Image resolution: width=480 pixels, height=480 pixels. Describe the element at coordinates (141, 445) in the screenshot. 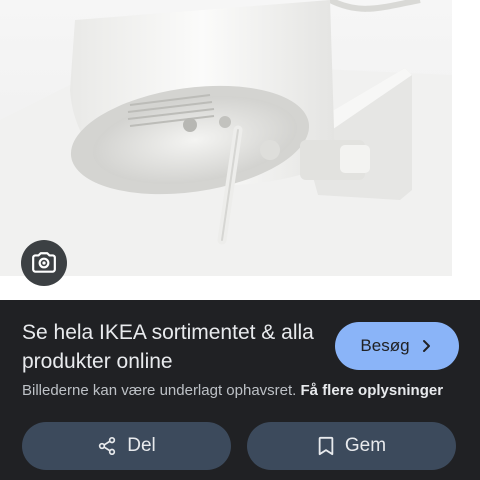

I see `share-button-label: Del` at that location.